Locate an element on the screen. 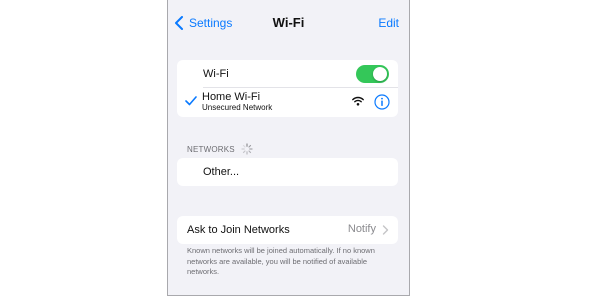 The image size is (600, 300). networks-header-label: NETWORKS is located at coordinates (211, 149).